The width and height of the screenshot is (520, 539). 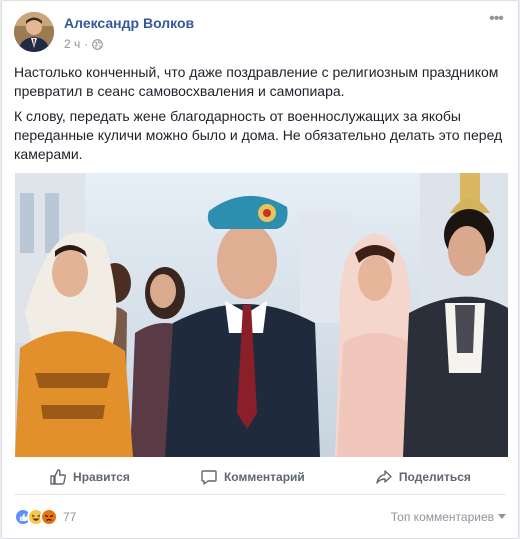 What do you see at coordinates (98, 44) in the screenshot?
I see `globe-icon` at bounding box center [98, 44].